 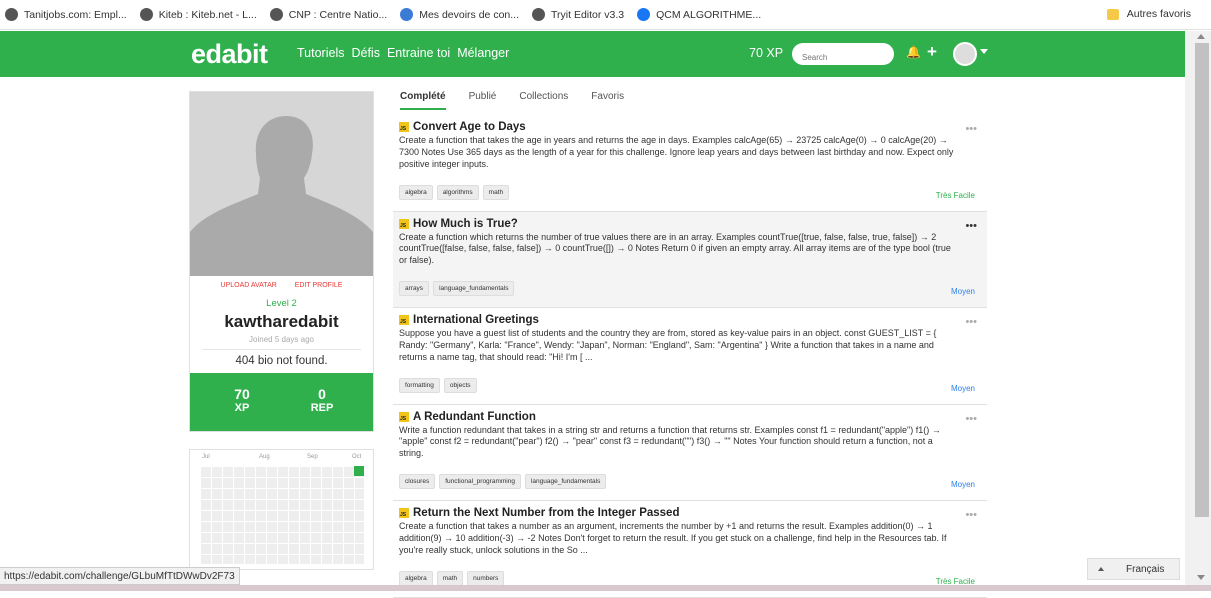 I want to click on rep-stat-label: REP, so click(x=322, y=408).